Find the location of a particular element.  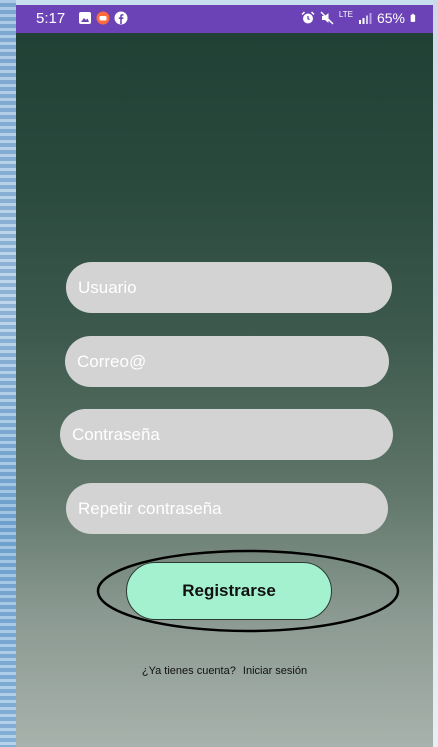

background-edge is located at coordinates (8, 373).